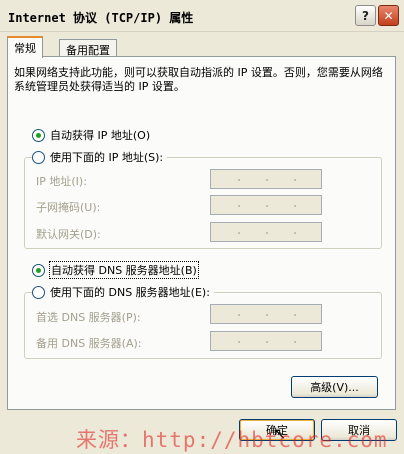  What do you see at coordinates (38, 157) in the screenshot?
I see `radio-manual-ip-indicator` at bounding box center [38, 157].